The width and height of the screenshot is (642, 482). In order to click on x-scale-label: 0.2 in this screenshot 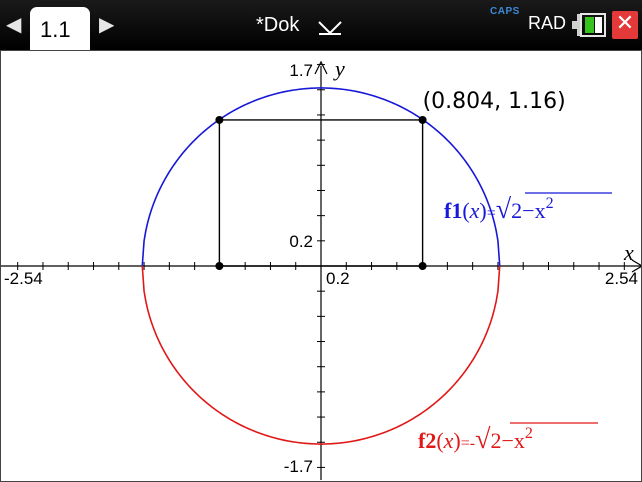, I will do `click(338, 278)`.